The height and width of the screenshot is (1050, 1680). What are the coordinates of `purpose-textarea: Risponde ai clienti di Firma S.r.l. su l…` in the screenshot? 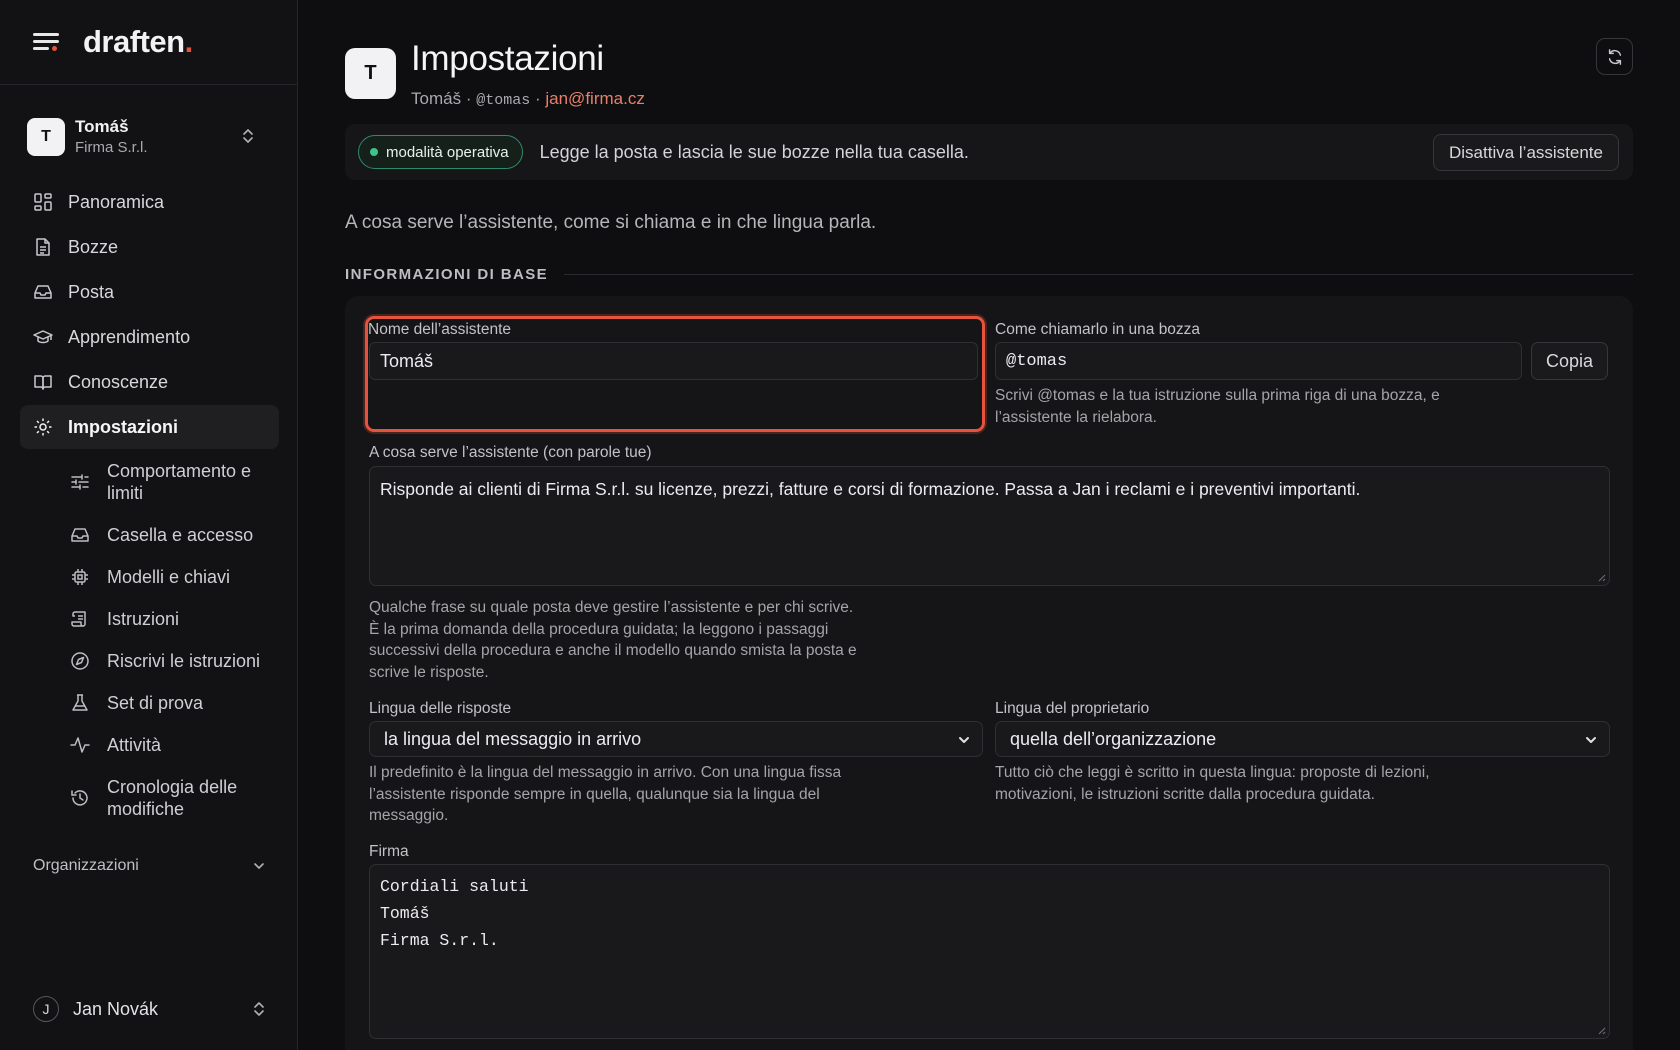 It's located at (989, 526).